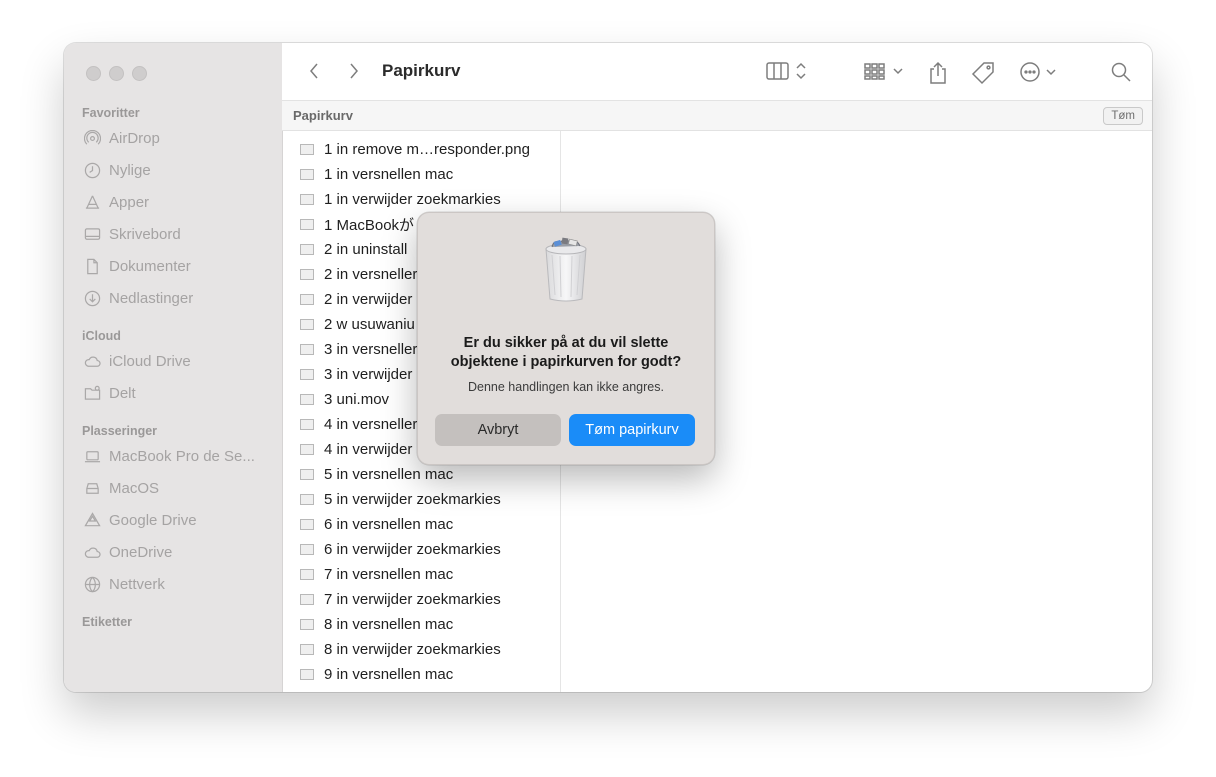 This screenshot has height=777, width=1216. I want to click on file-row: 1 in versnellen mac, so click(376, 174).